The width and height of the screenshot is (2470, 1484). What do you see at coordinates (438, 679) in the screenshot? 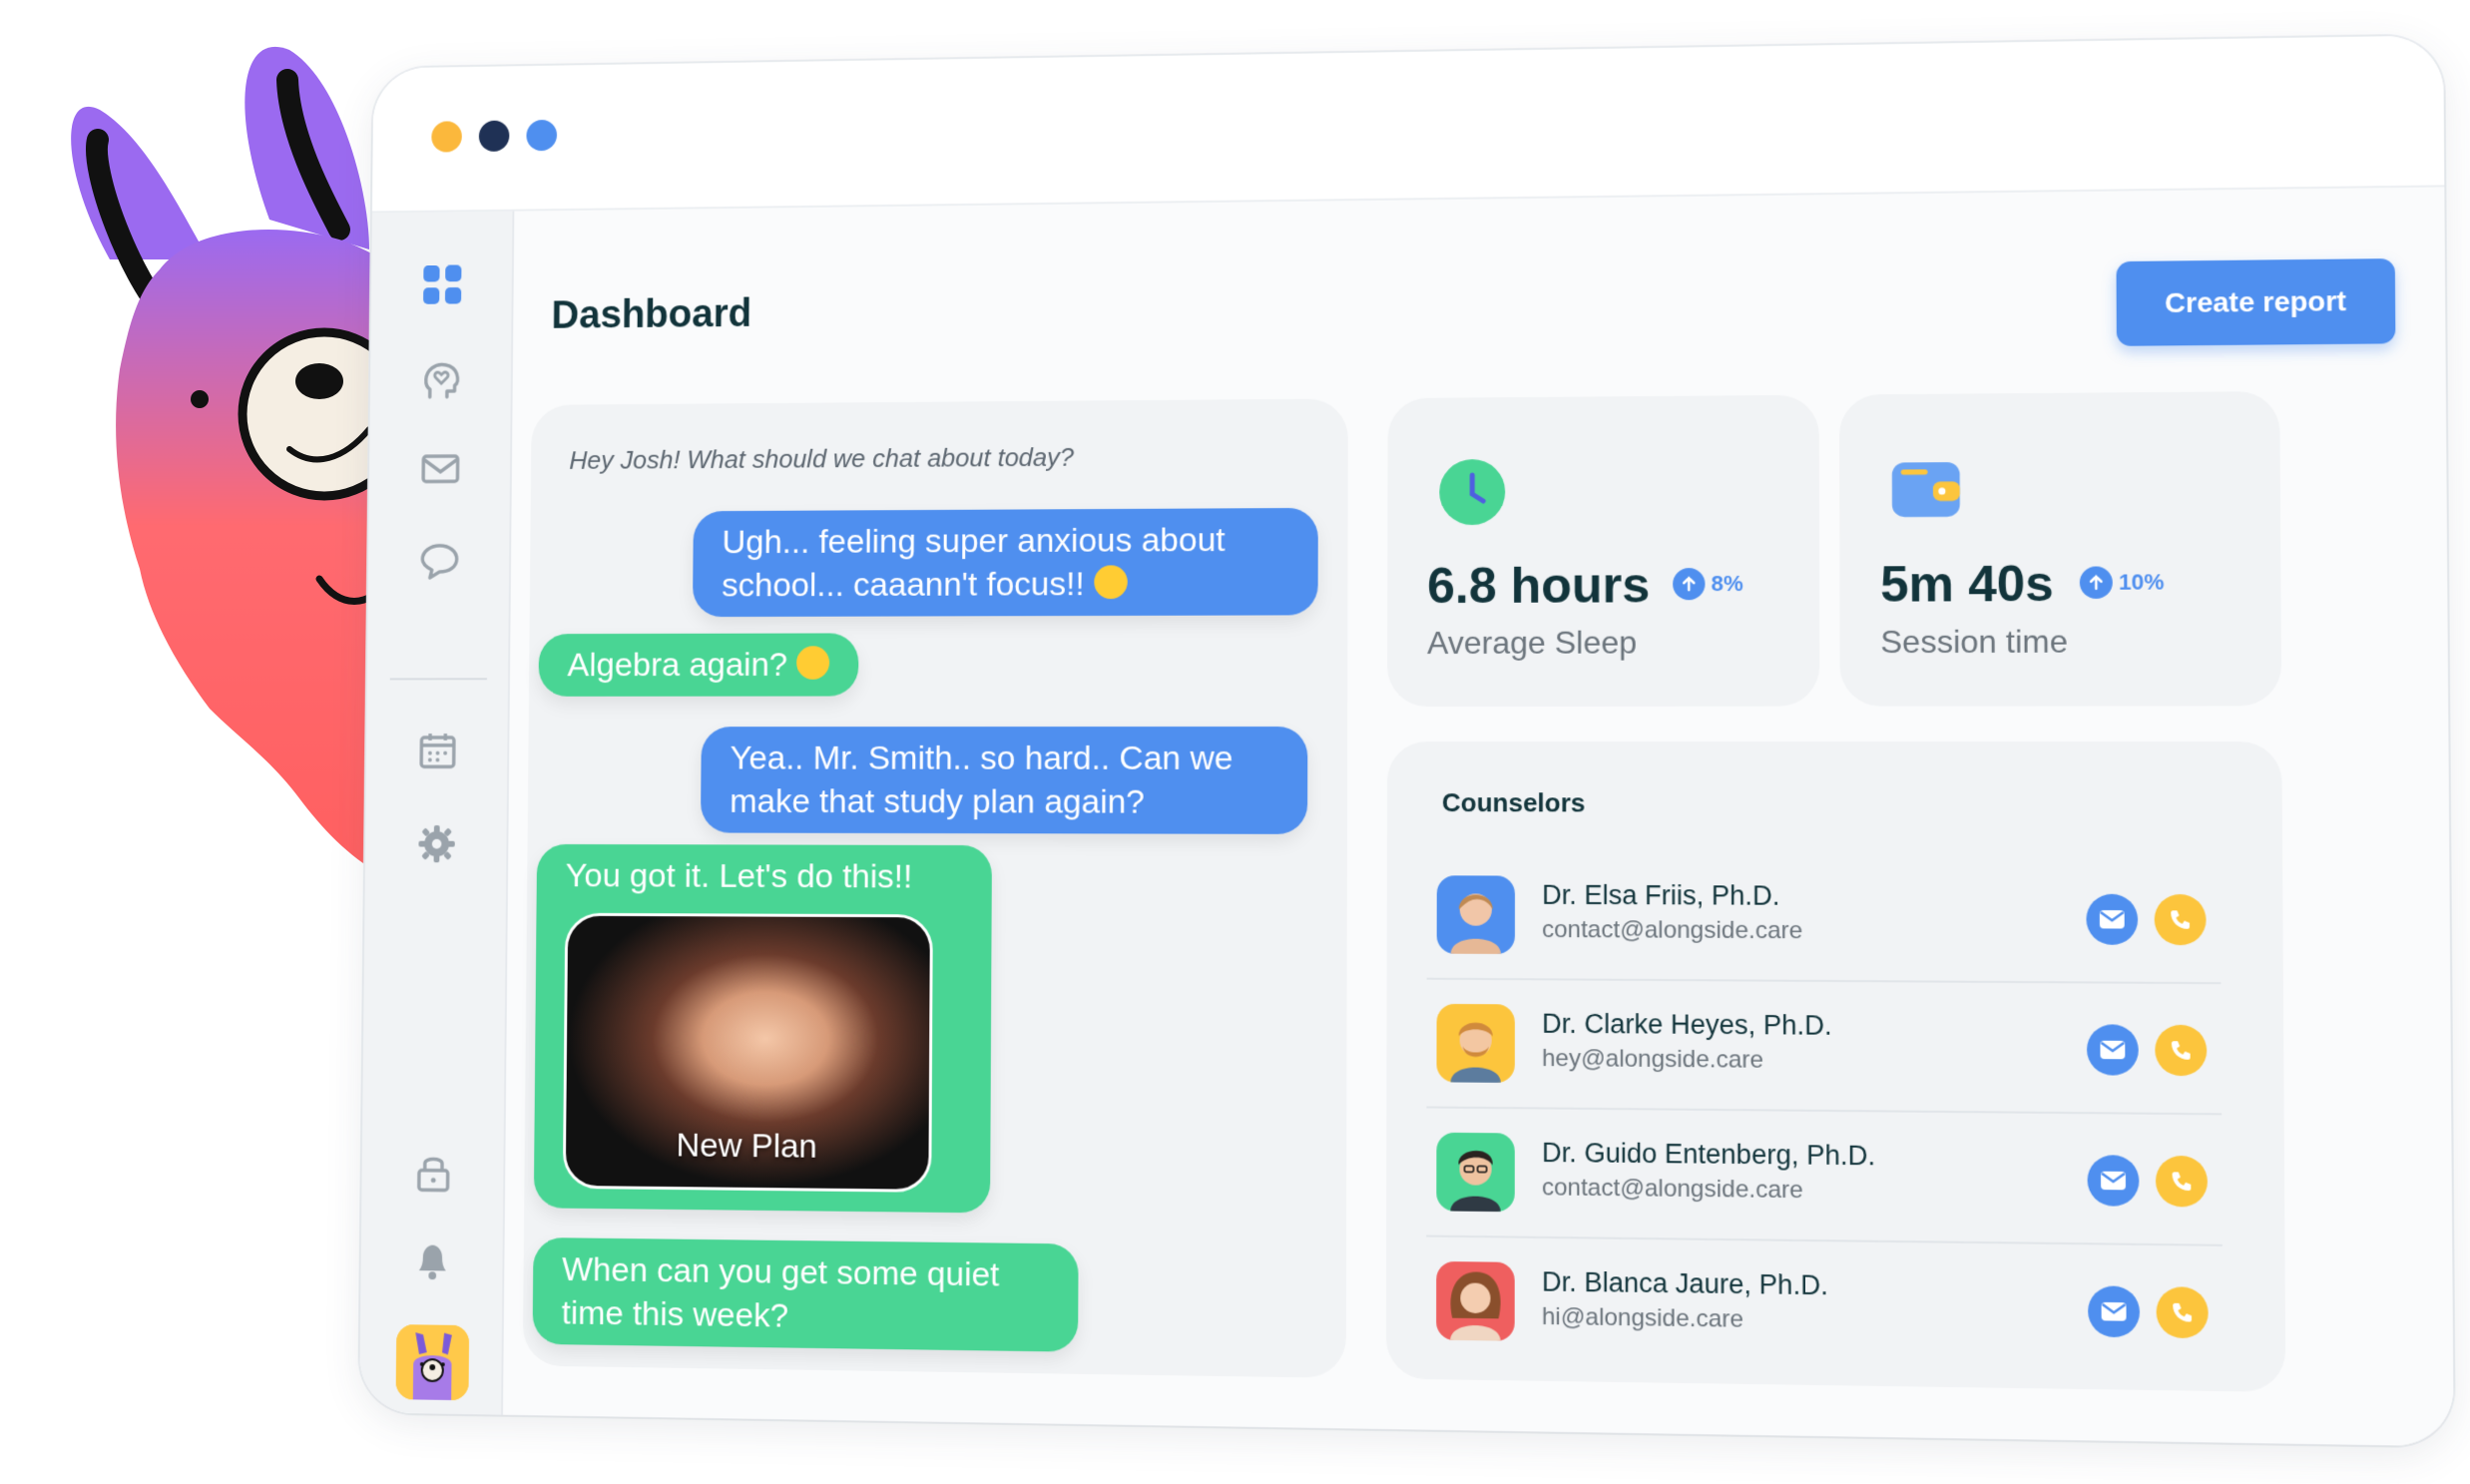
I see `sidebar-divider` at bounding box center [438, 679].